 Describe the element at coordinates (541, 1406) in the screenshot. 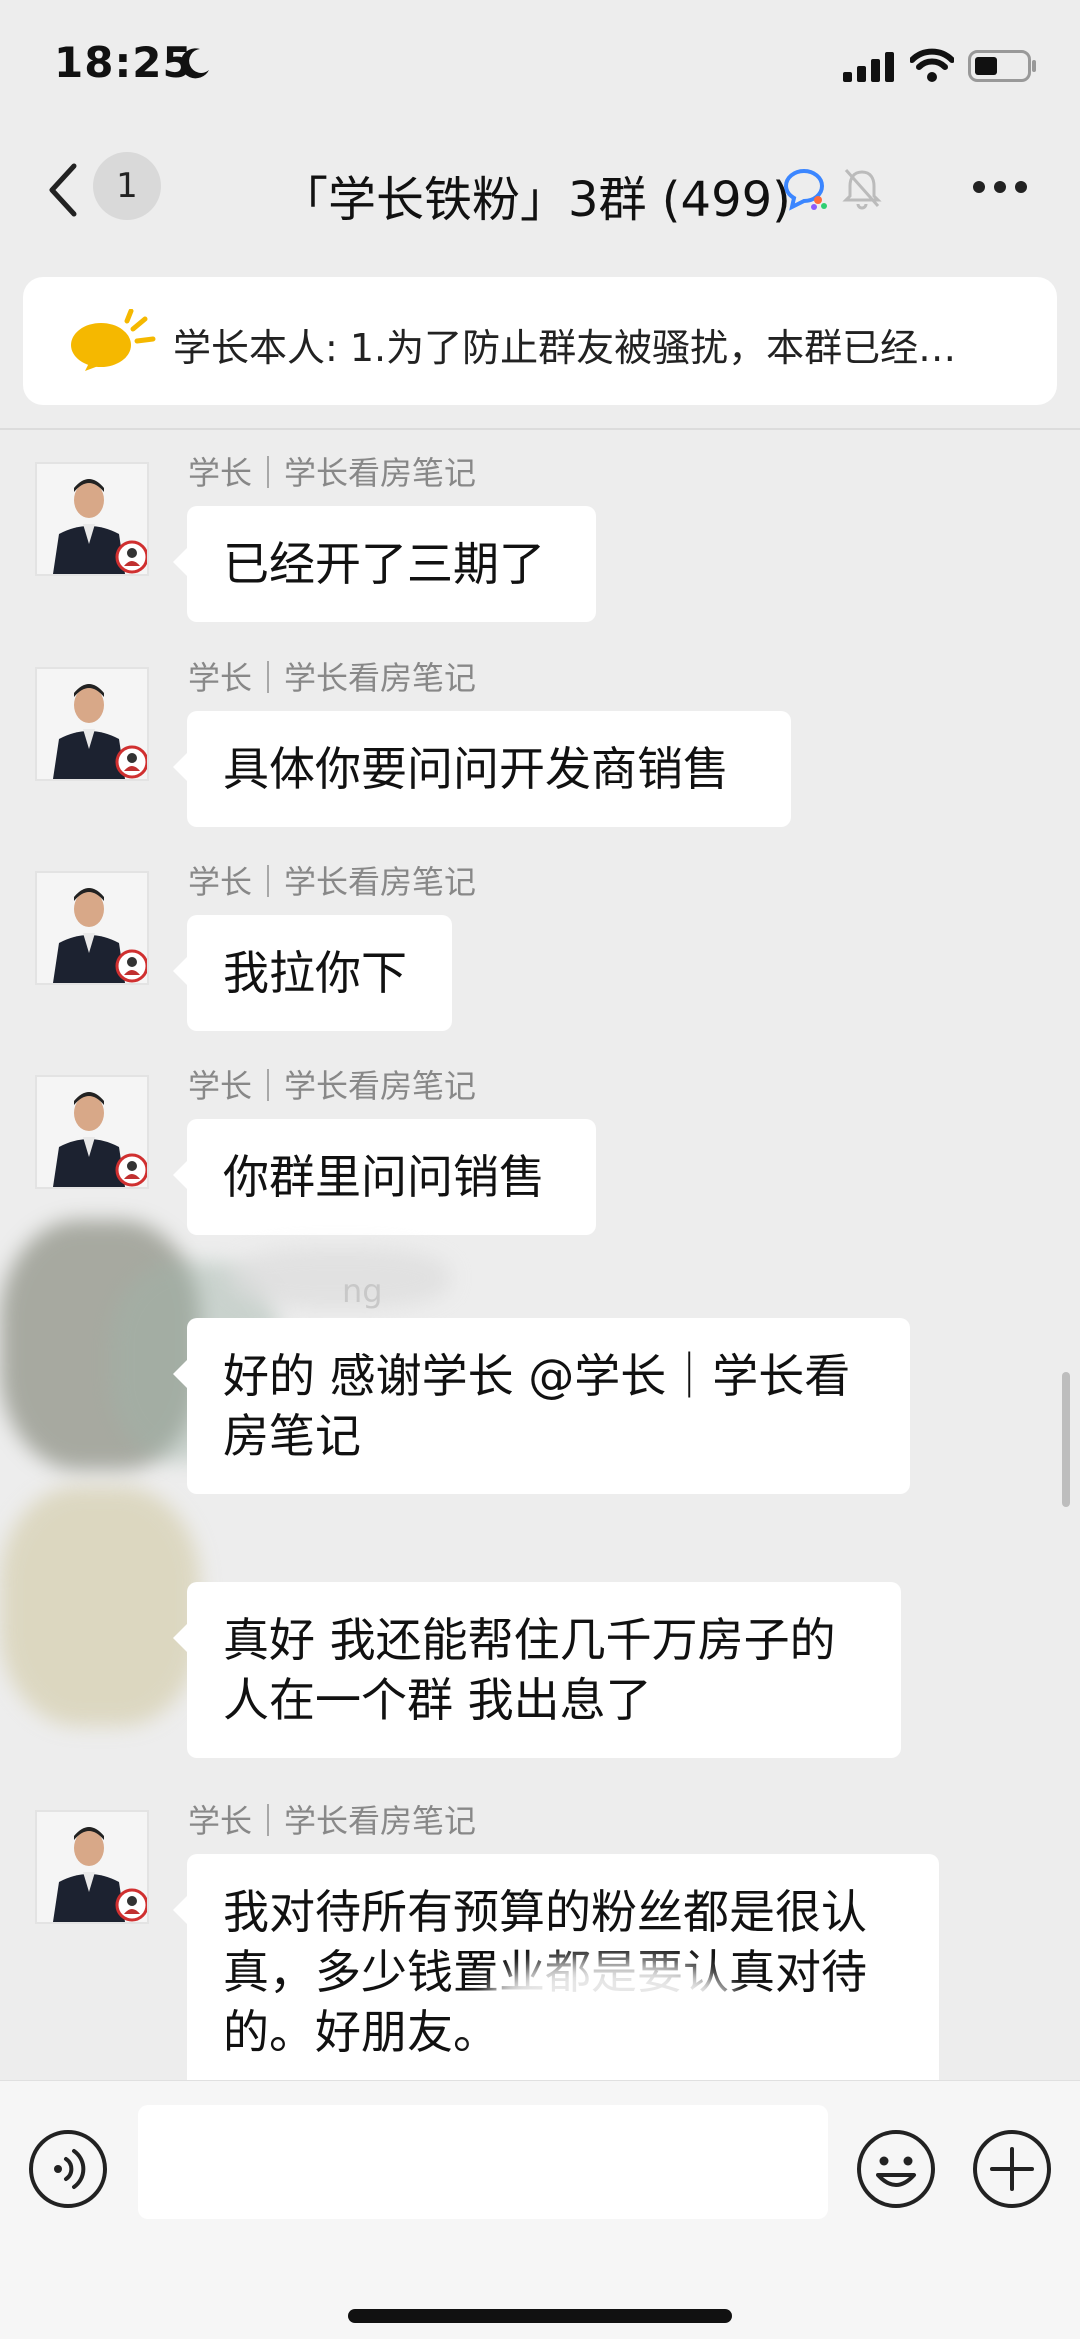

I see `message-bubble: 好的 感谢学长 @学长｜学长看房笔记` at that location.